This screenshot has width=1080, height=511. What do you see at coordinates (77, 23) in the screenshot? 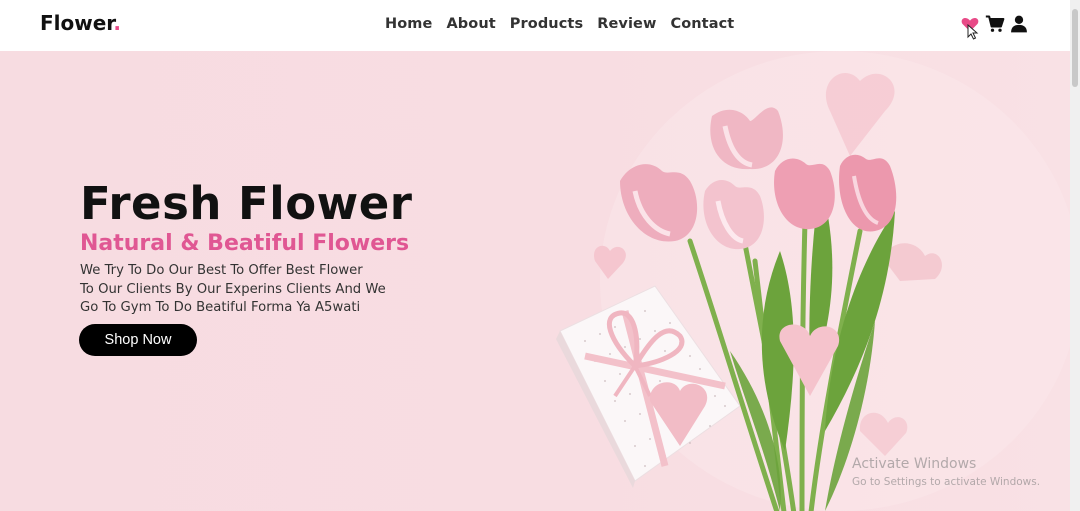
I see `logo-text: Flower` at bounding box center [77, 23].